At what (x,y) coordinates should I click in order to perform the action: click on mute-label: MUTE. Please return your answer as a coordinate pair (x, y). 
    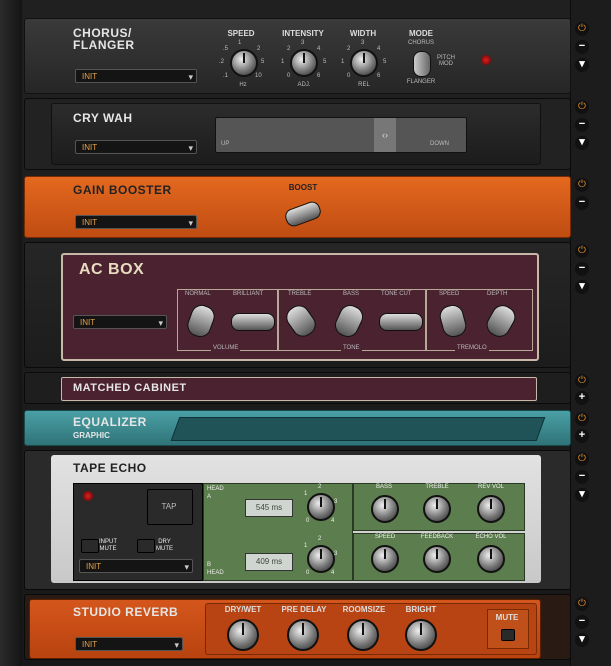
    Looking at the image, I should click on (507, 617).